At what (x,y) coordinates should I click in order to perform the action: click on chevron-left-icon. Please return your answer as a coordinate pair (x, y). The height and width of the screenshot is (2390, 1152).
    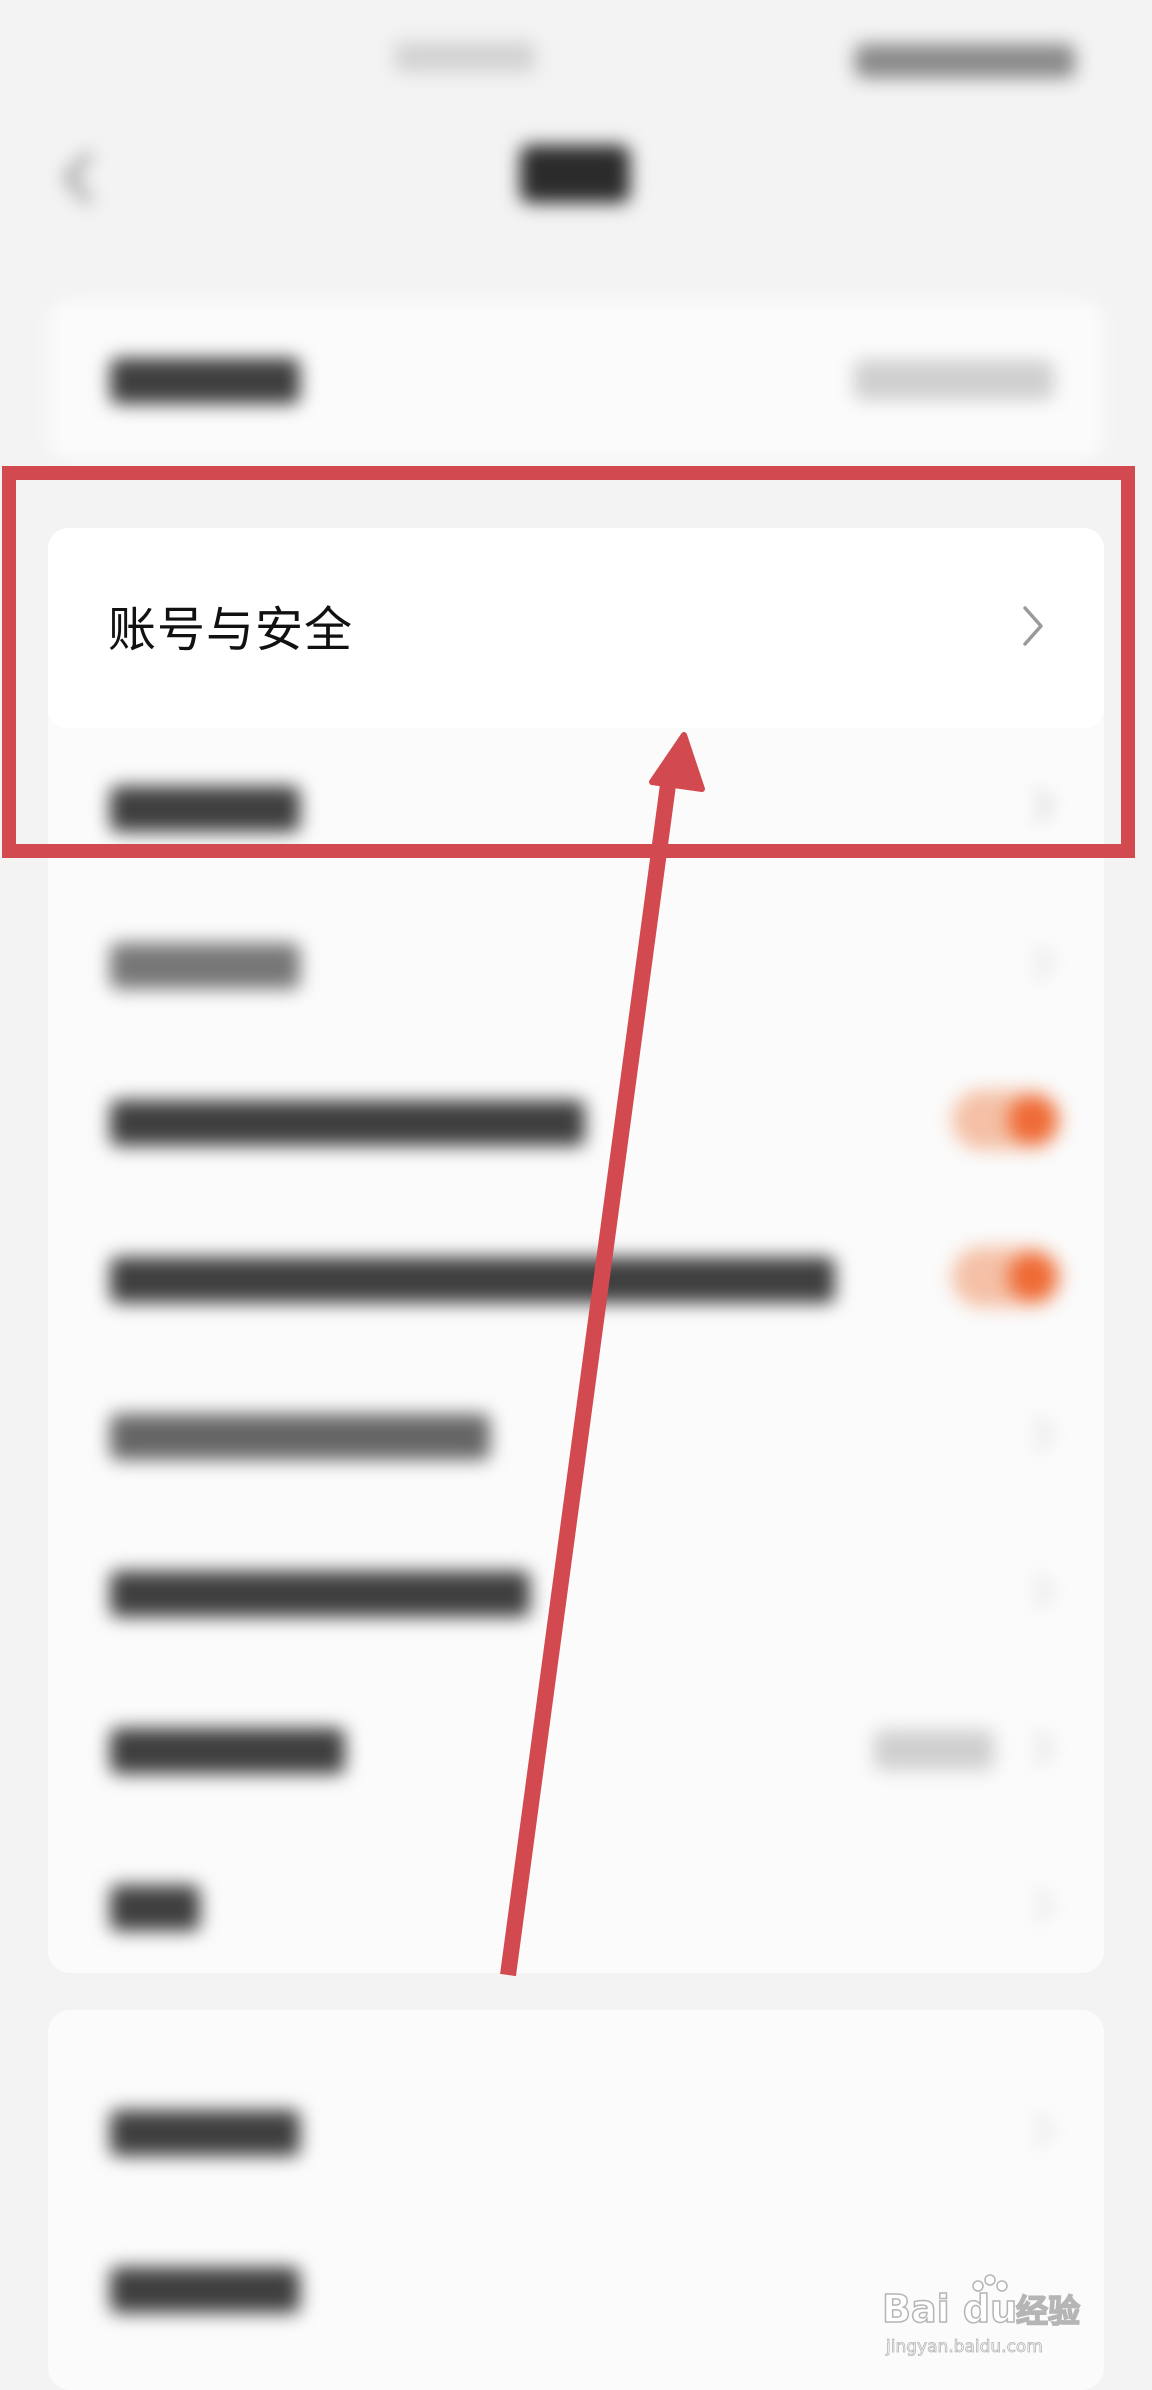
    Looking at the image, I should click on (78, 178).